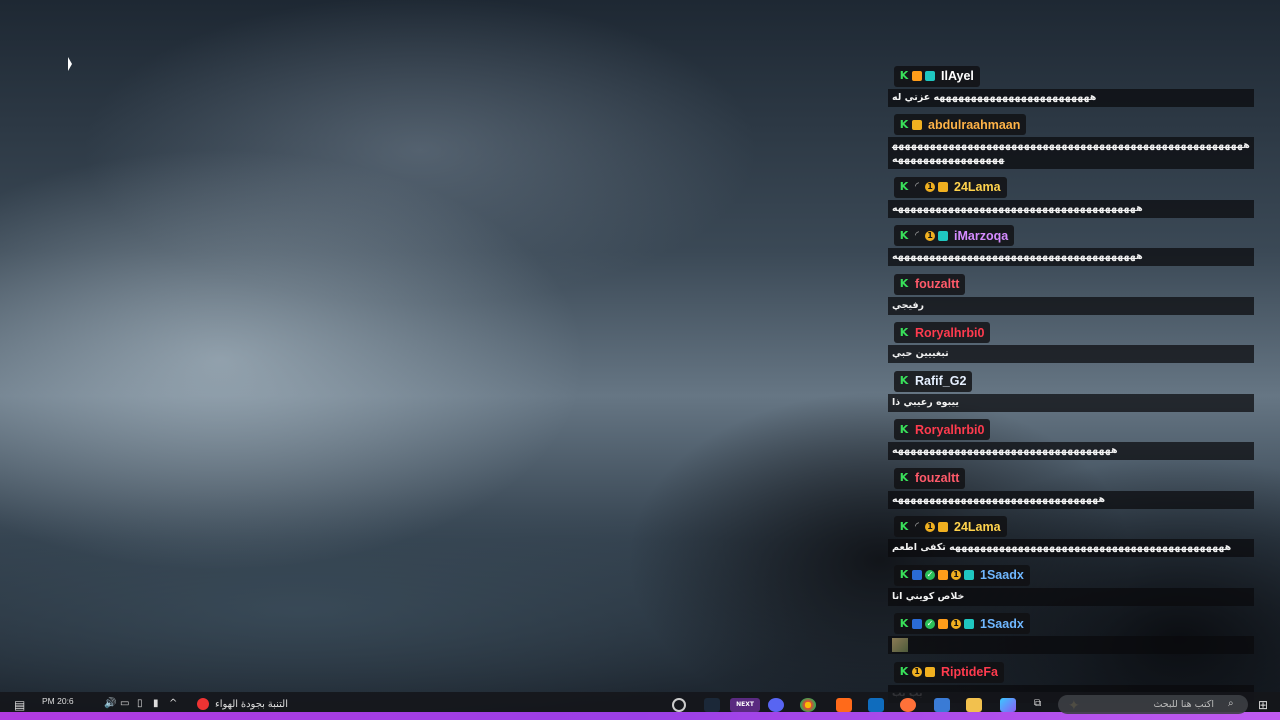 The image size is (1280, 720). What do you see at coordinates (1071, 354) in the screenshot?
I see `chat-message-text: تبغييين حبي` at bounding box center [1071, 354].